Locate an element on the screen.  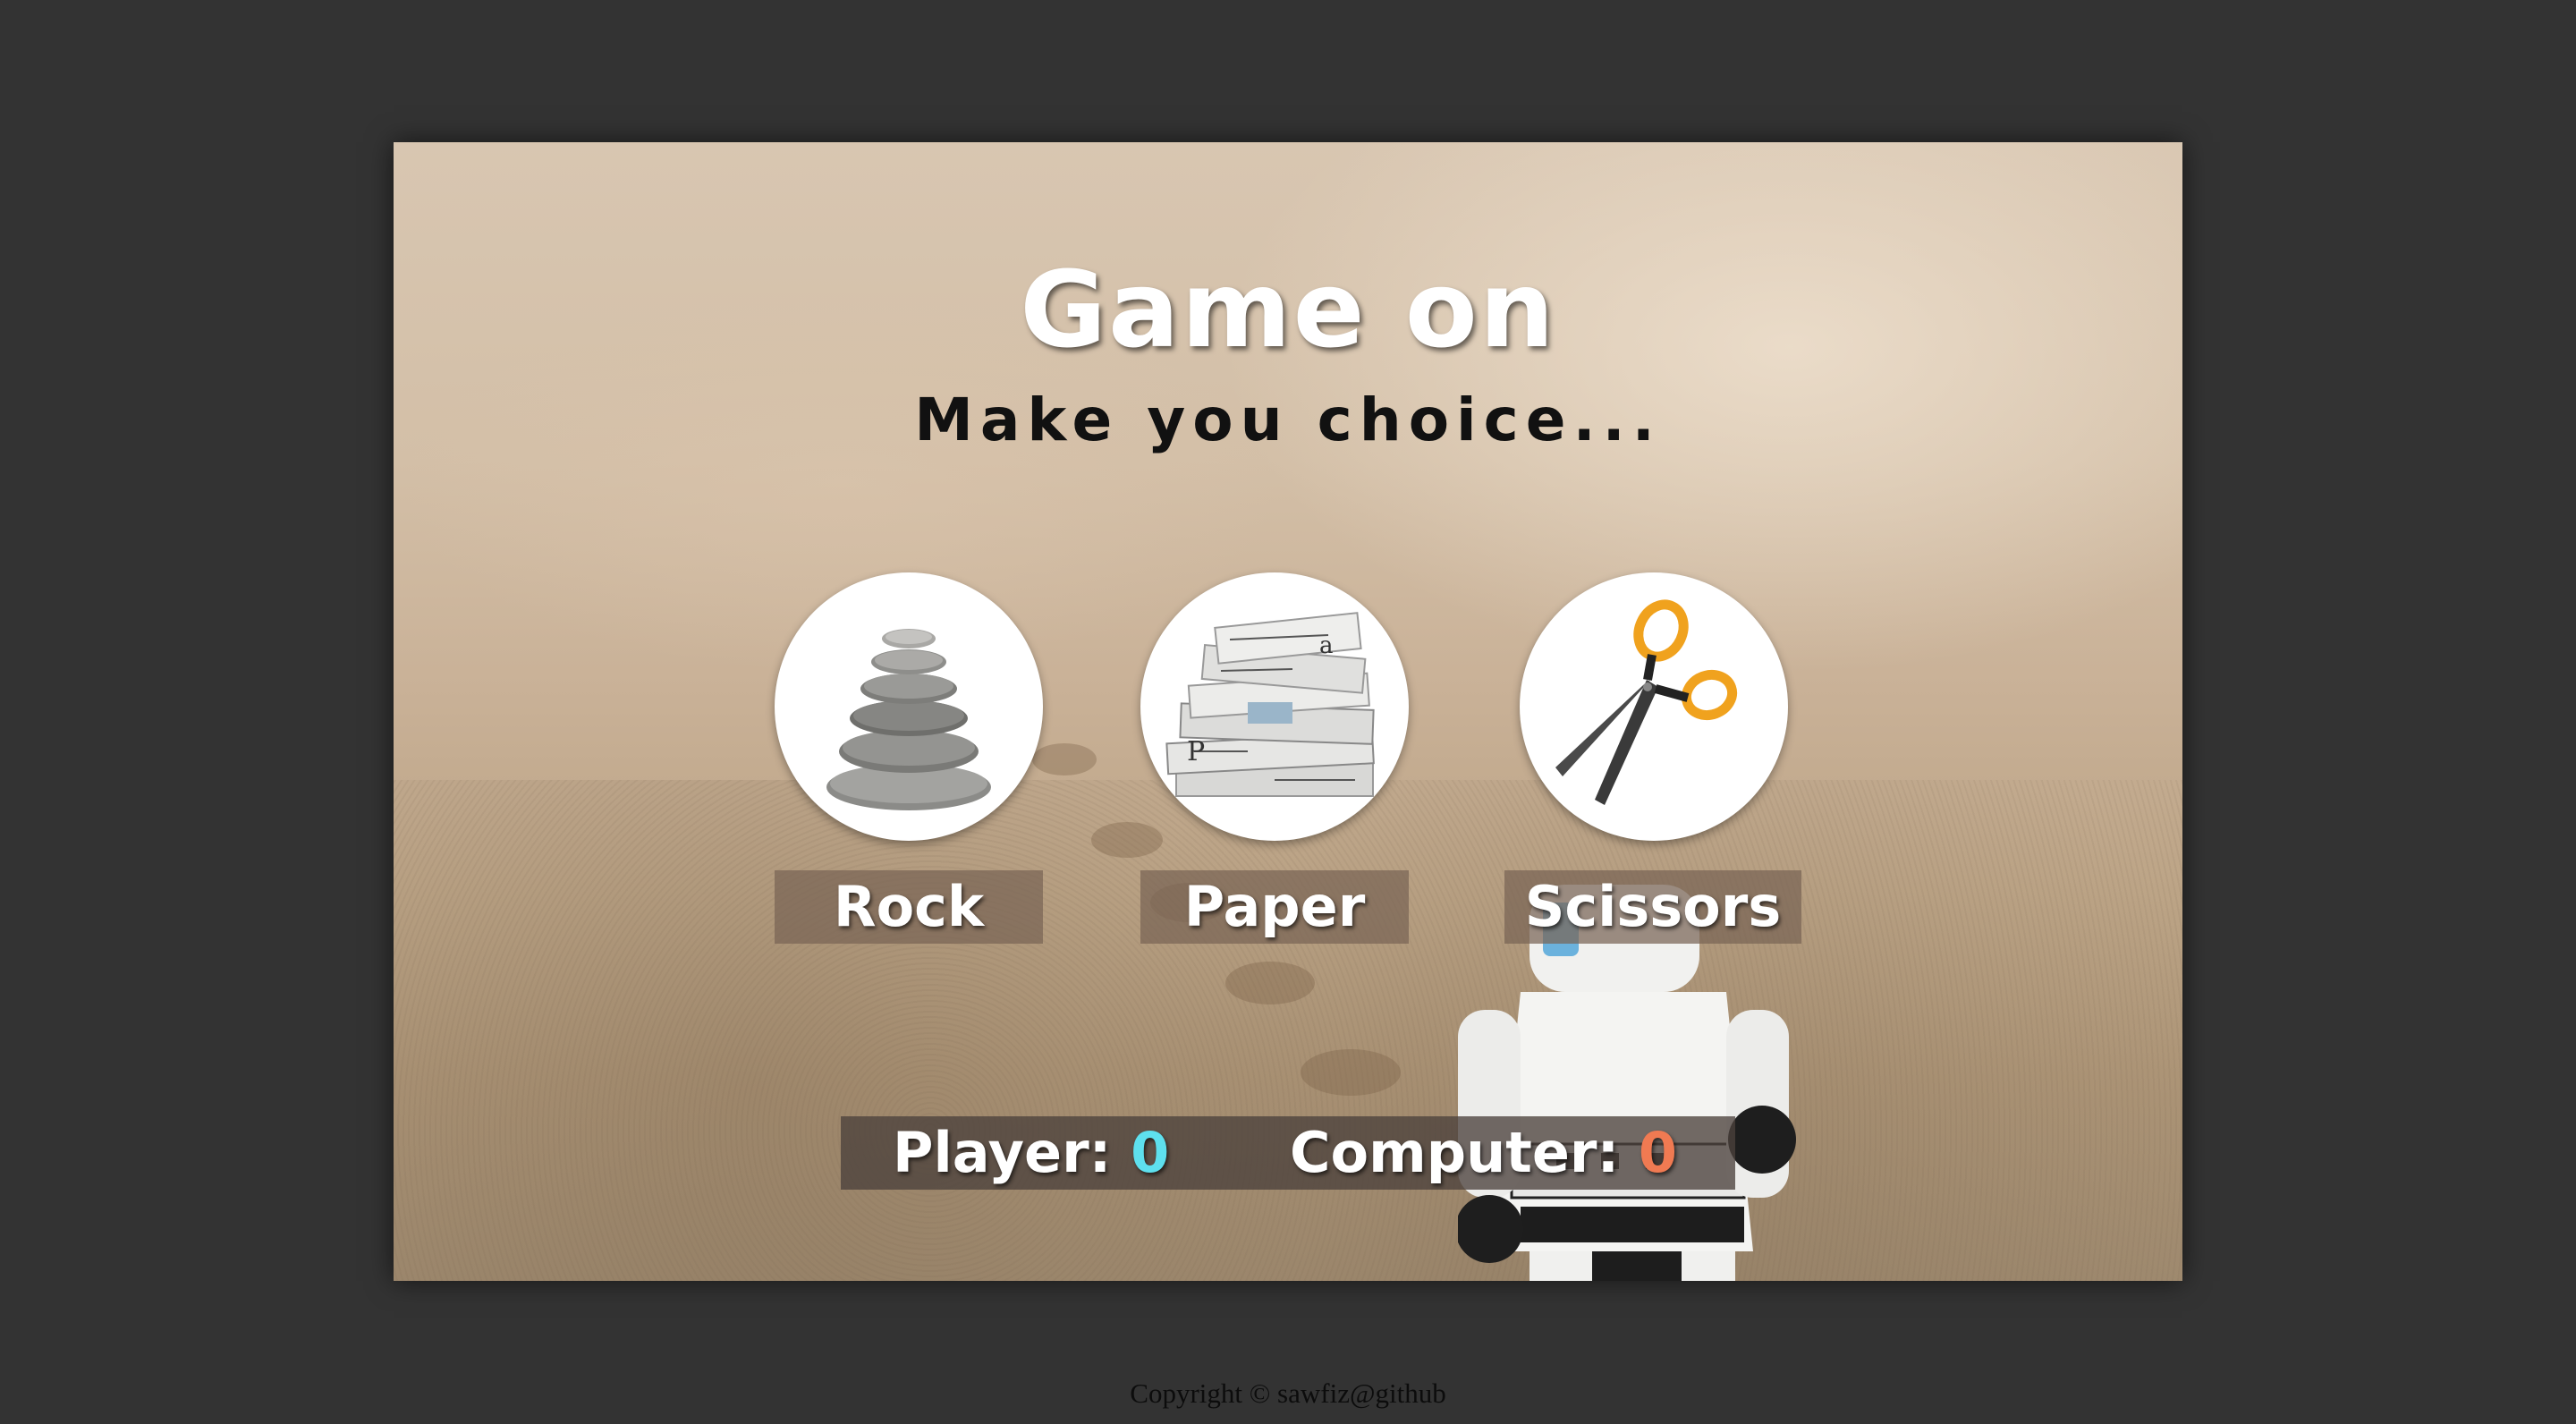
svg-text: a is located at coordinates (1326, 645).